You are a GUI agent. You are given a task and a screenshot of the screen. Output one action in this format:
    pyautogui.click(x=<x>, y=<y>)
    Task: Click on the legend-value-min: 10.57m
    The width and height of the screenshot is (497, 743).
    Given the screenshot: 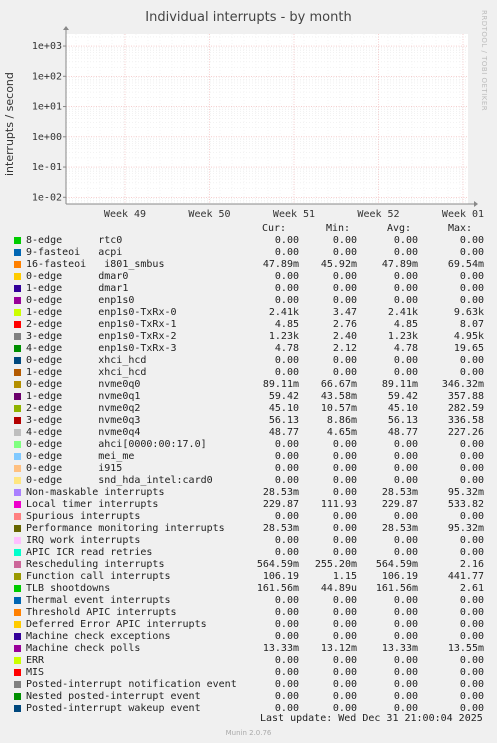 What is the action you would take?
    pyautogui.click(x=338, y=408)
    